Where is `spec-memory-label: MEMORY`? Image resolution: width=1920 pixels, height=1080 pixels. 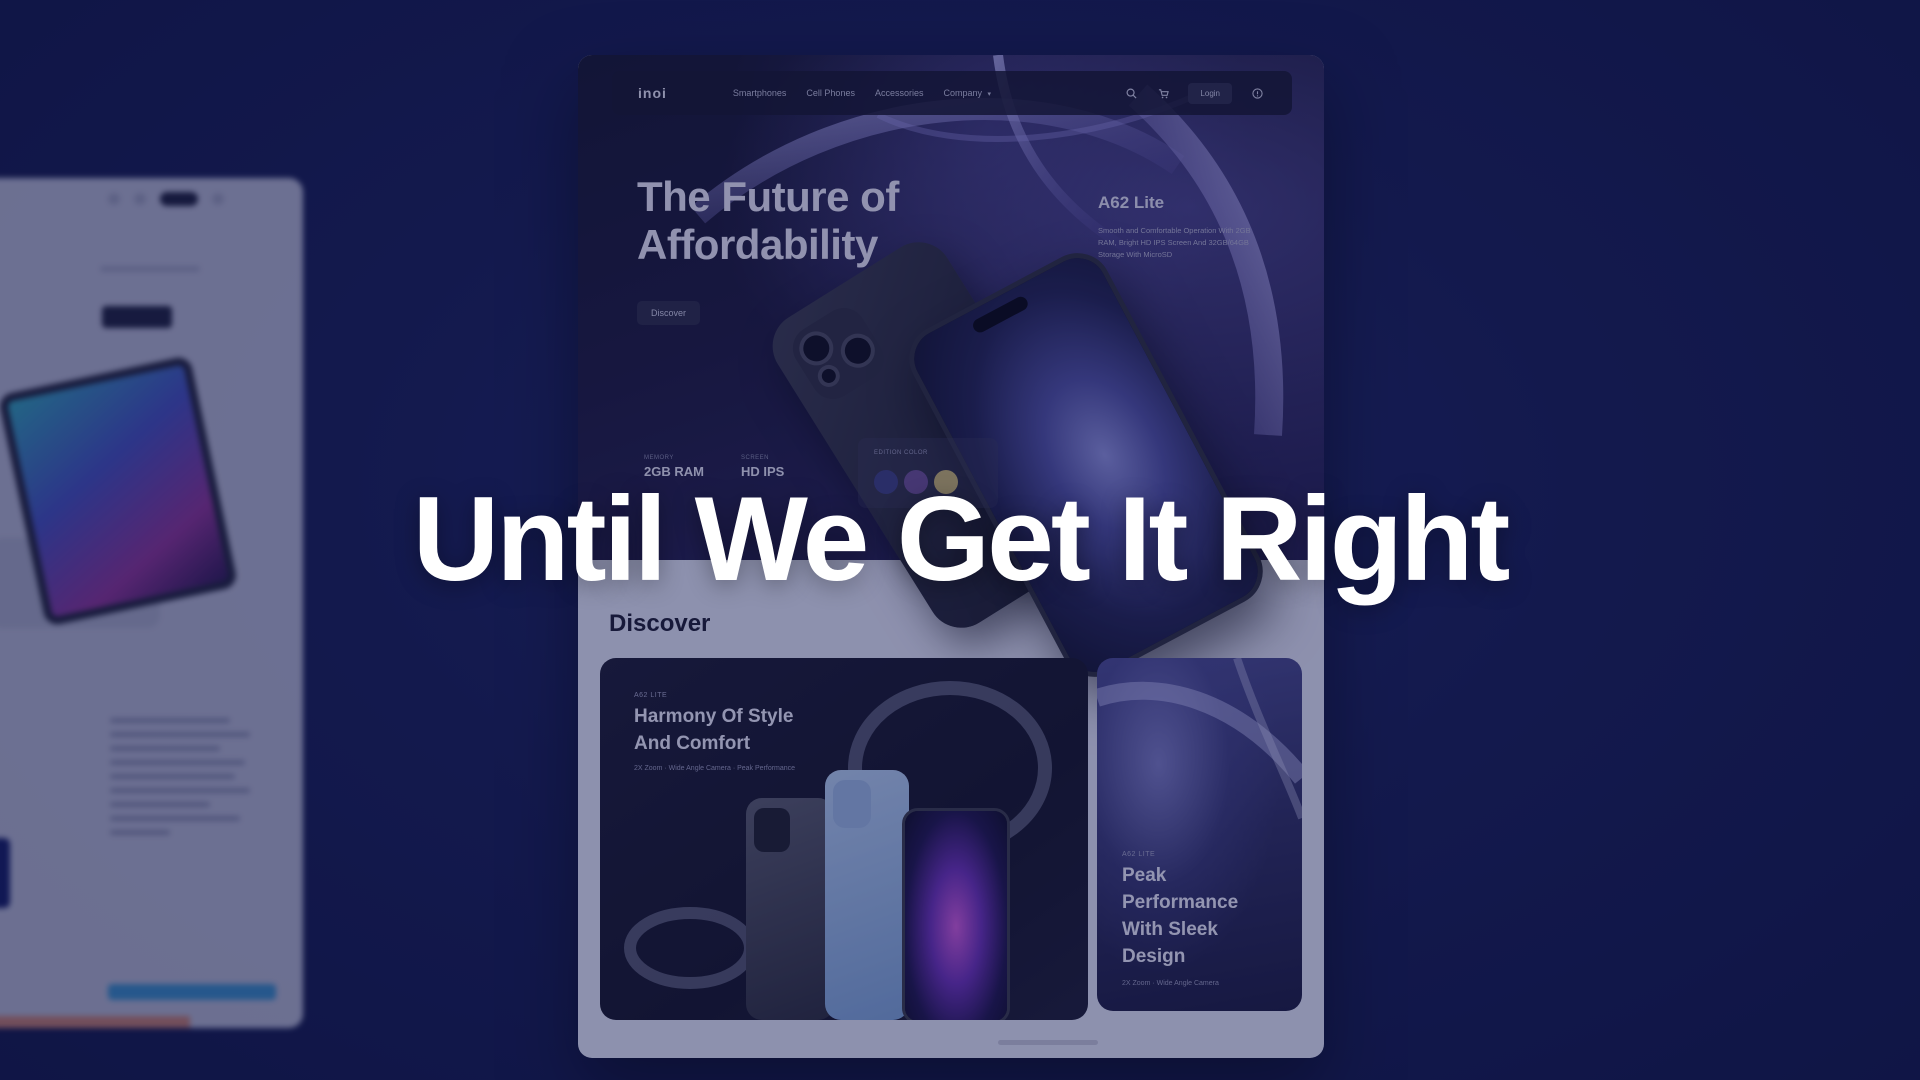
spec-memory-label: MEMORY is located at coordinates (659, 458).